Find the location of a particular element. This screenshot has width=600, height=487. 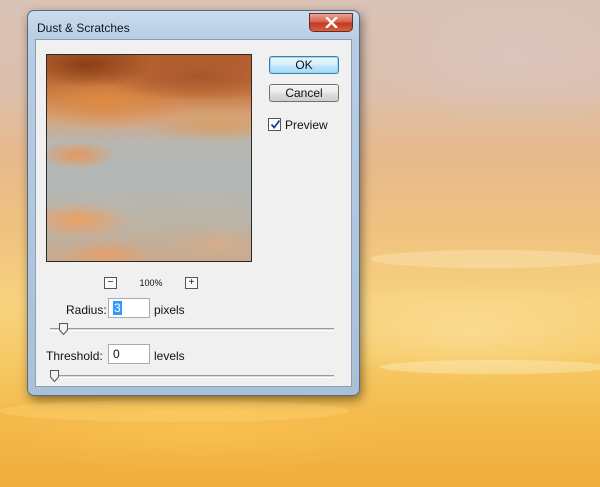

checkmark-icon is located at coordinates (275, 124).